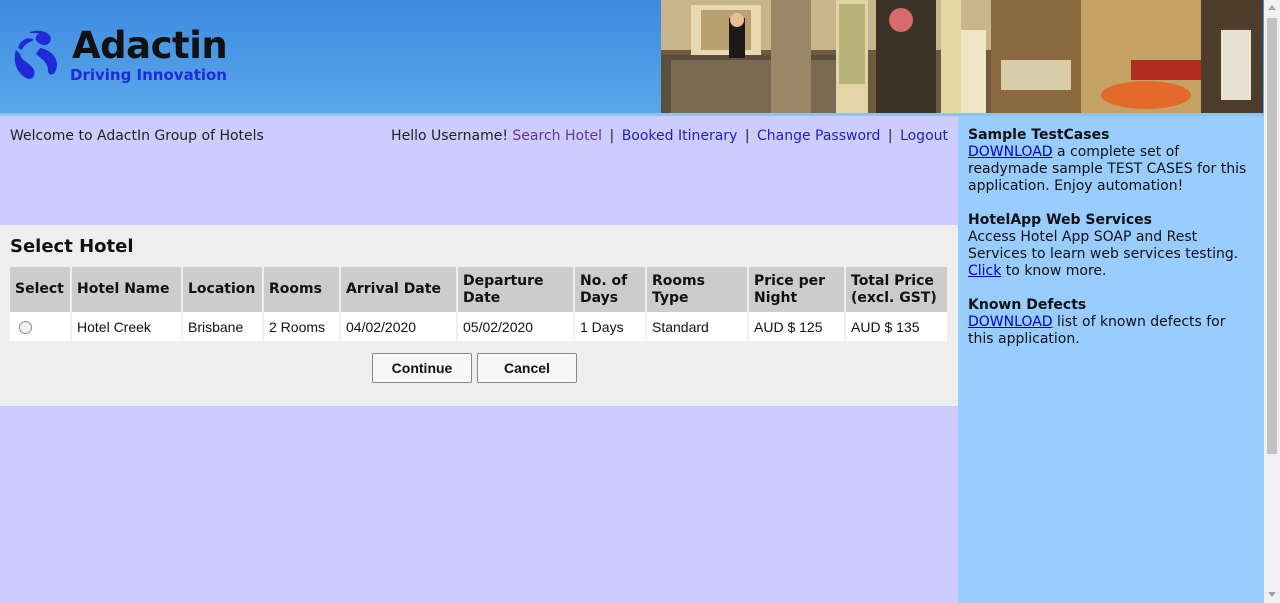 The height and width of the screenshot is (603, 1280). Describe the element at coordinates (1272, 236) in the screenshot. I see `scrollbar-thumb` at that location.